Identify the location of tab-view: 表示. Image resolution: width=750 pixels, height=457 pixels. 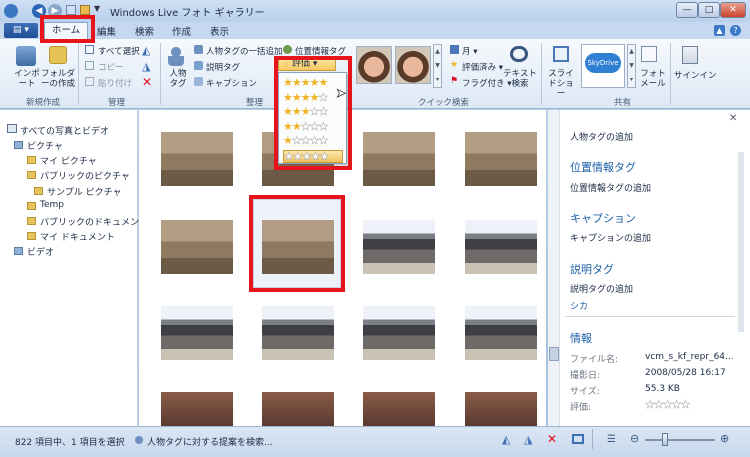
(219, 31).